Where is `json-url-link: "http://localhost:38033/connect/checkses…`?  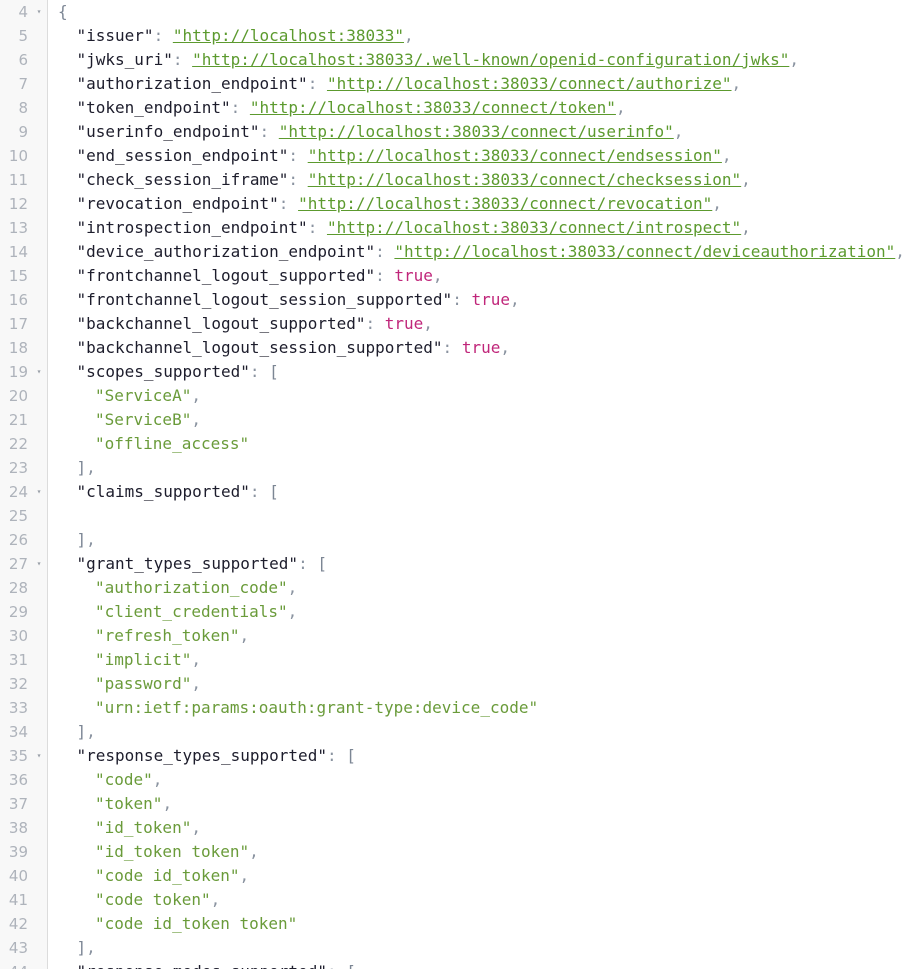 json-url-link: "http://localhost:38033/connect/checkses… is located at coordinates (524, 179).